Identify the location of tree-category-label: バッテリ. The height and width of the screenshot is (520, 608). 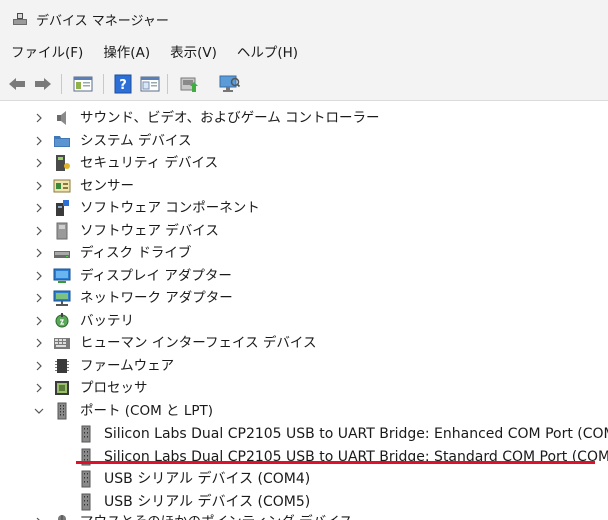
(107, 321).